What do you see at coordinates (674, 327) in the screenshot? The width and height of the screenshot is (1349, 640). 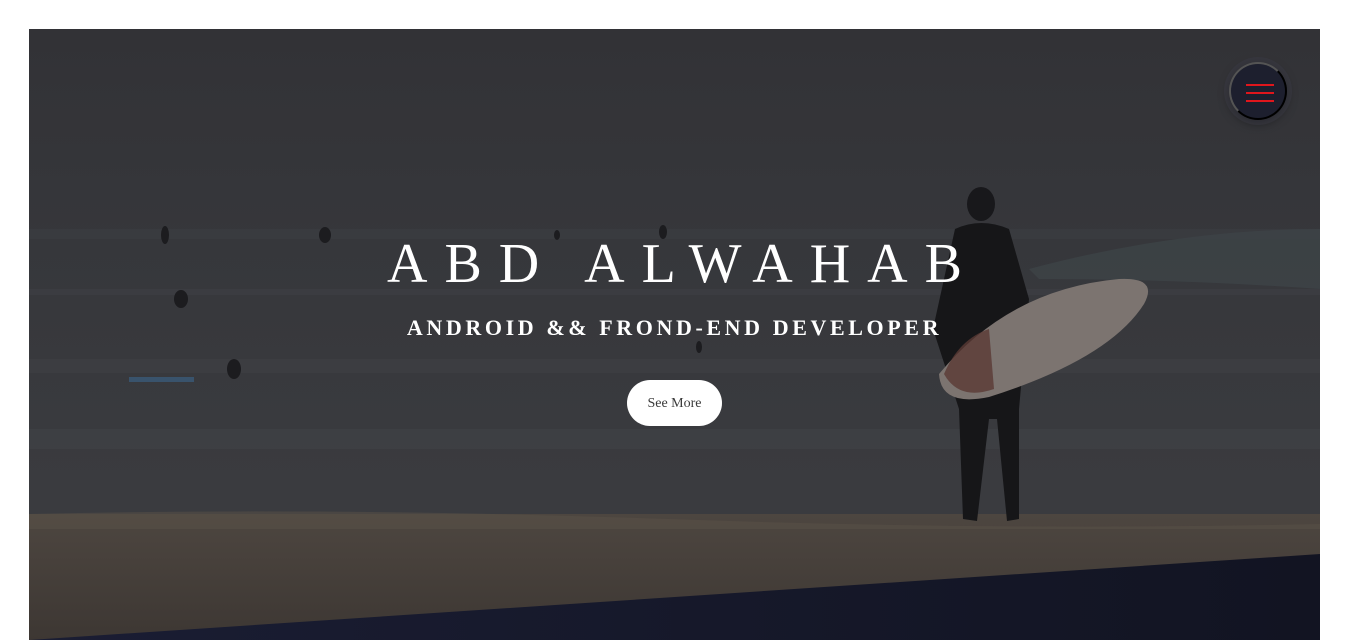 I see `hero-subtitle: ANDROID && FROND-END DEVELOPER` at bounding box center [674, 327].